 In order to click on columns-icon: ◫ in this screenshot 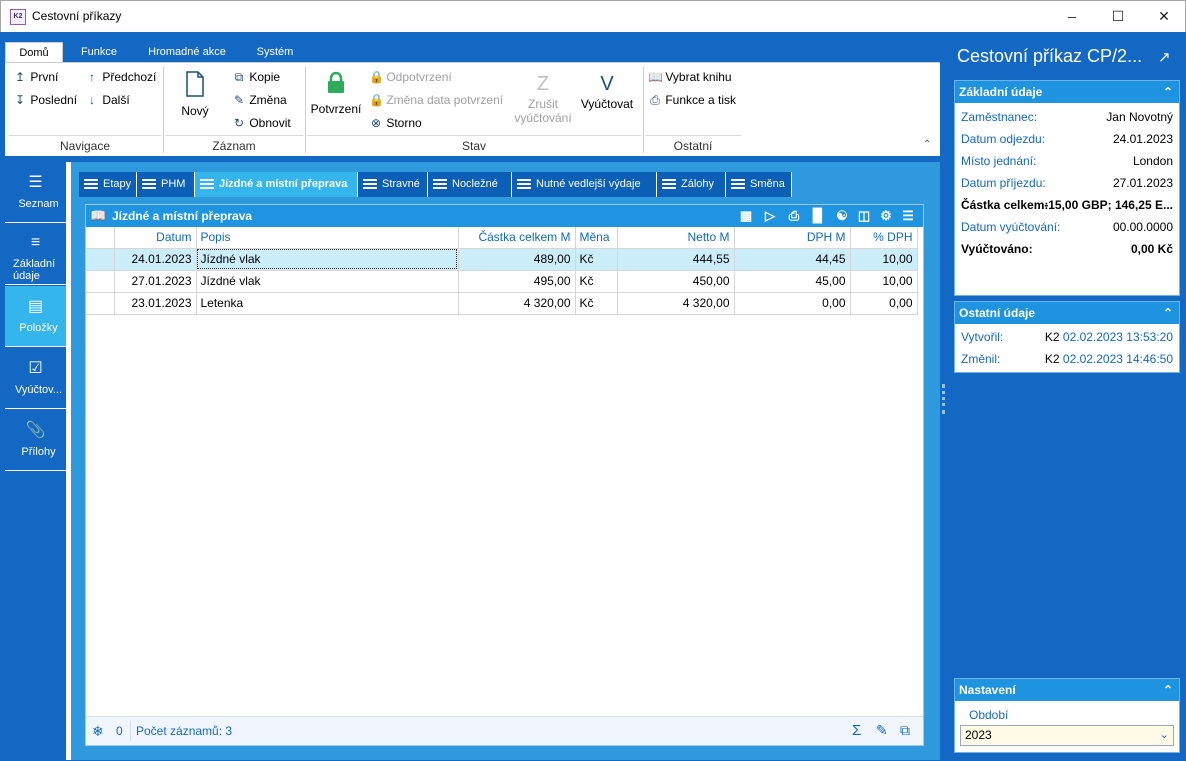, I will do `click(864, 216)`.